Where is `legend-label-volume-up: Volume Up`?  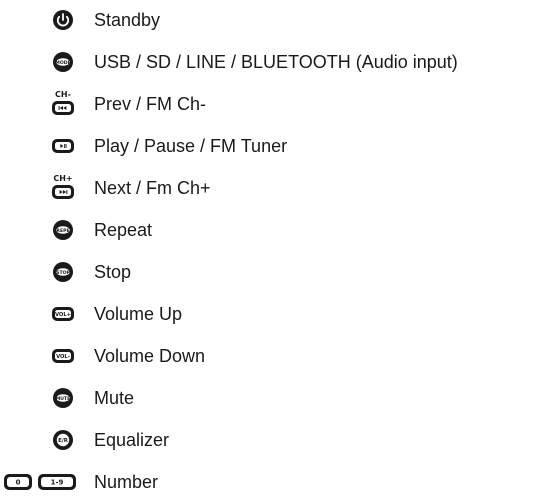
legend-label-volume-up: Volume Up is located at coordinates (138, 314).